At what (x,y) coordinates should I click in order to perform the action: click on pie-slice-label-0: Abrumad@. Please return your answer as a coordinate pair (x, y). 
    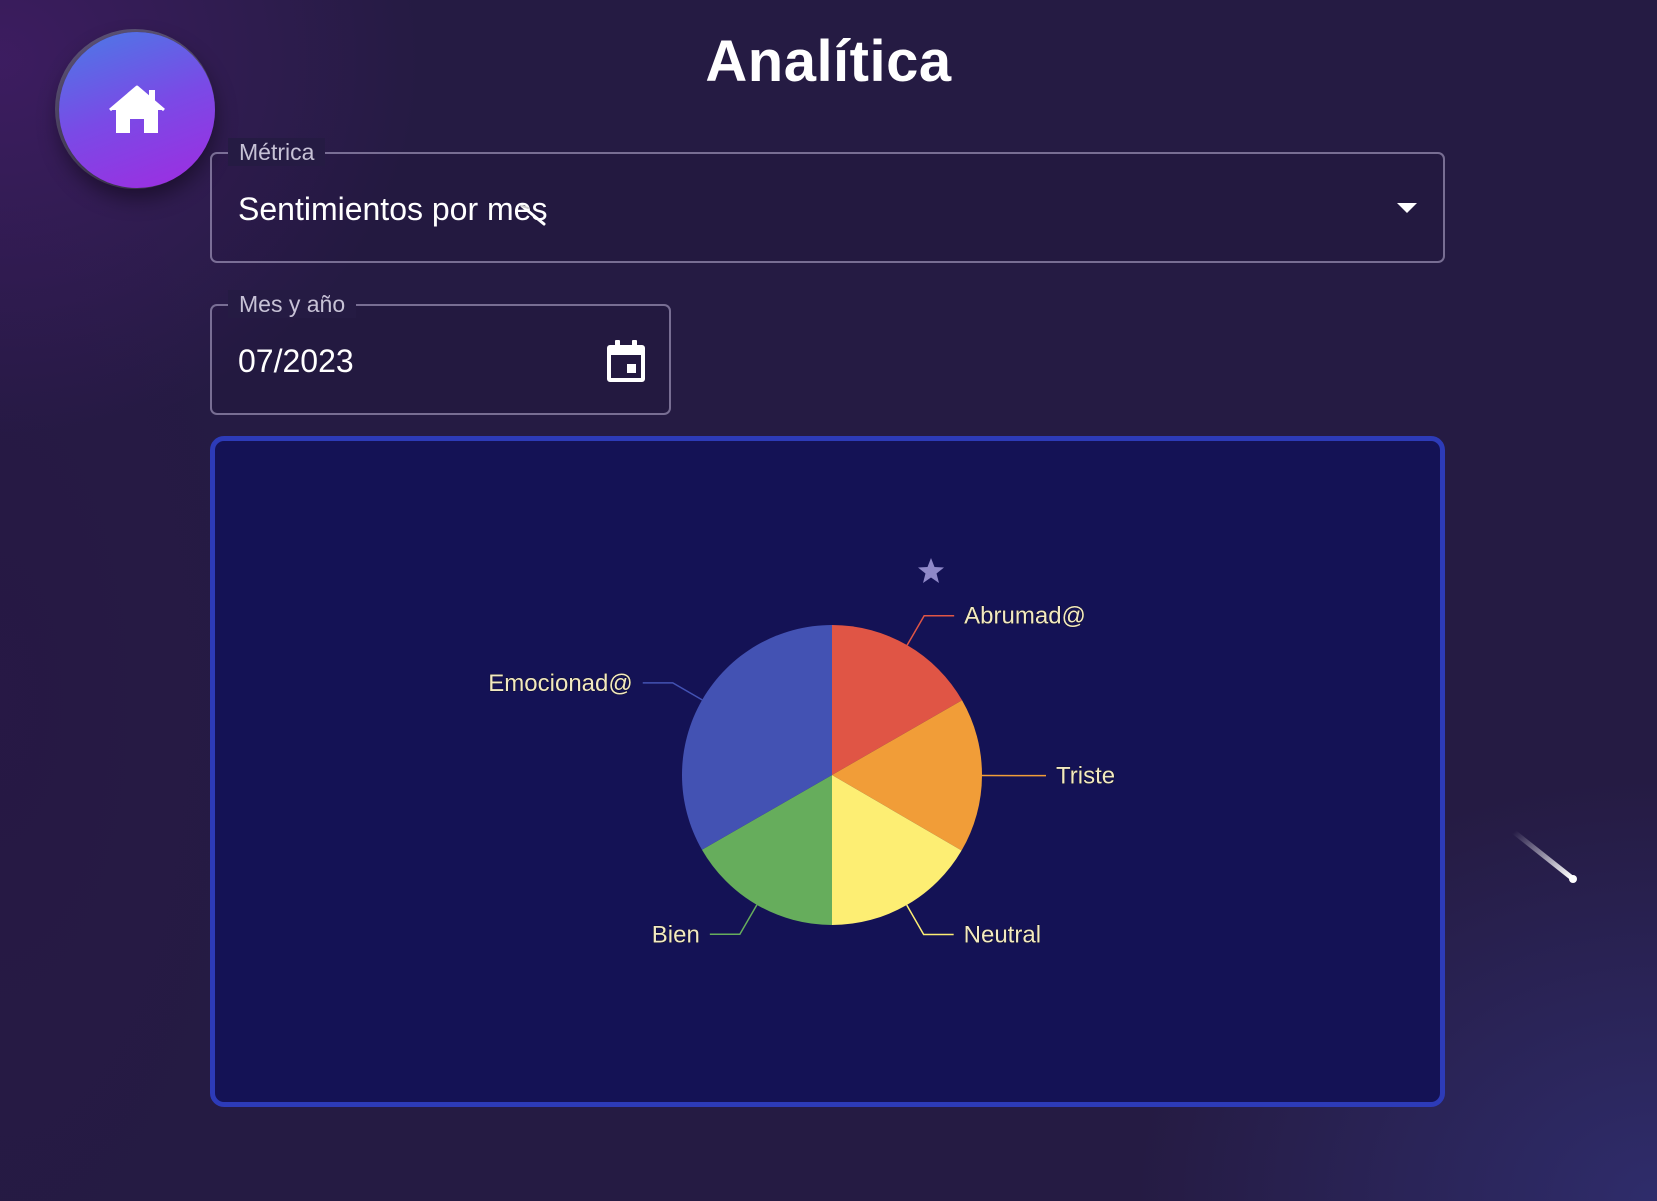
    Looking at the image, I should click on (1025, 616).